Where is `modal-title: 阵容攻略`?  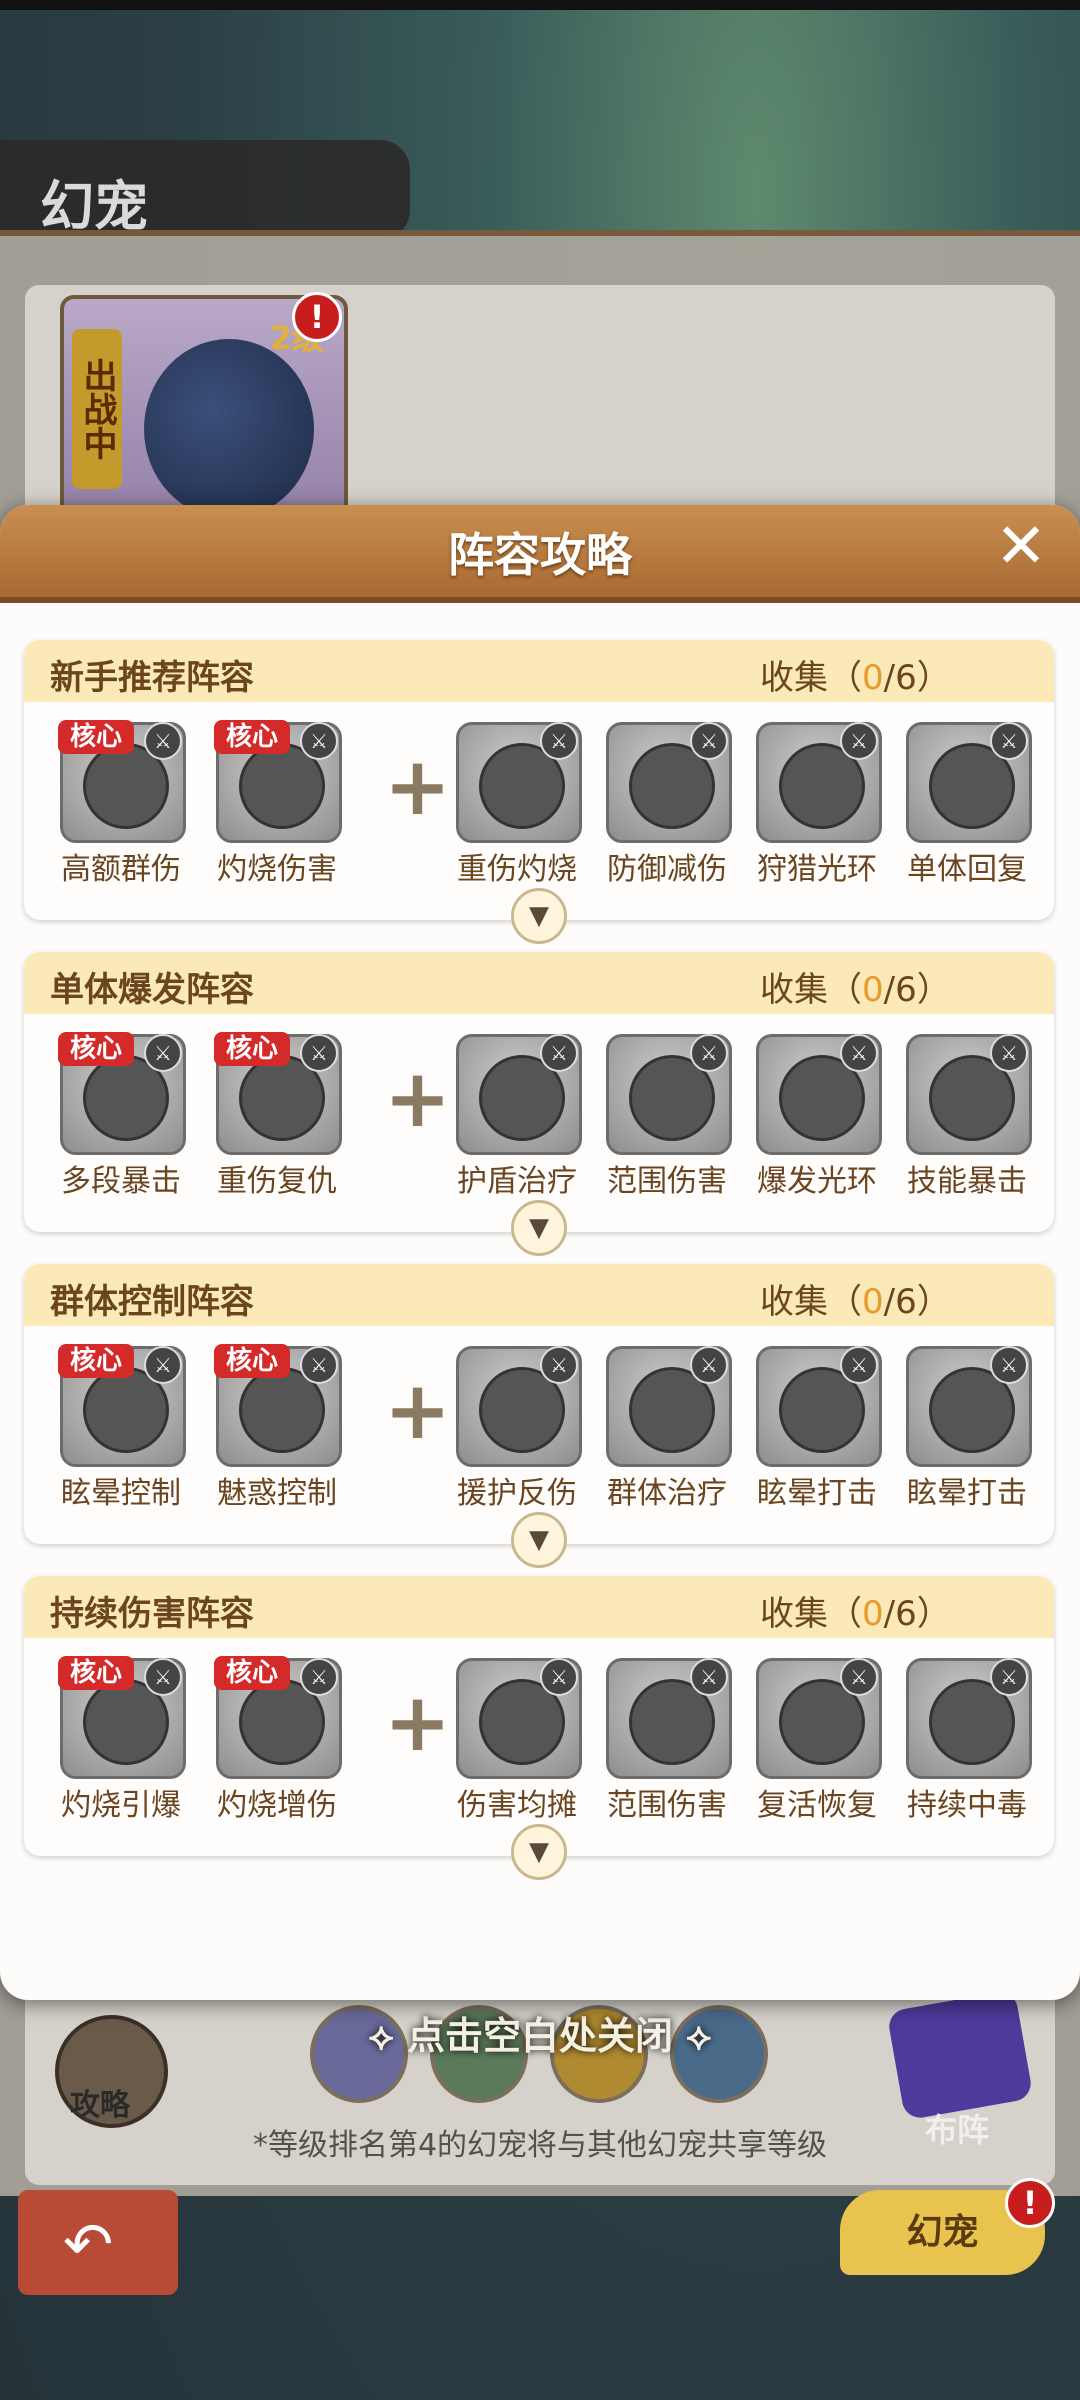 modal-title: 阵容攻略 is located at coordinates (540, 555).